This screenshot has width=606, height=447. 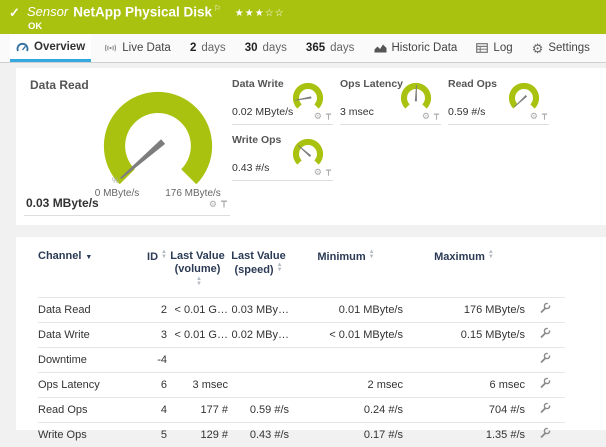 What do you see at coordinates (197, 256) in the screenshot?
I see `column-label: Last Value` at bounding box center [197, 256].